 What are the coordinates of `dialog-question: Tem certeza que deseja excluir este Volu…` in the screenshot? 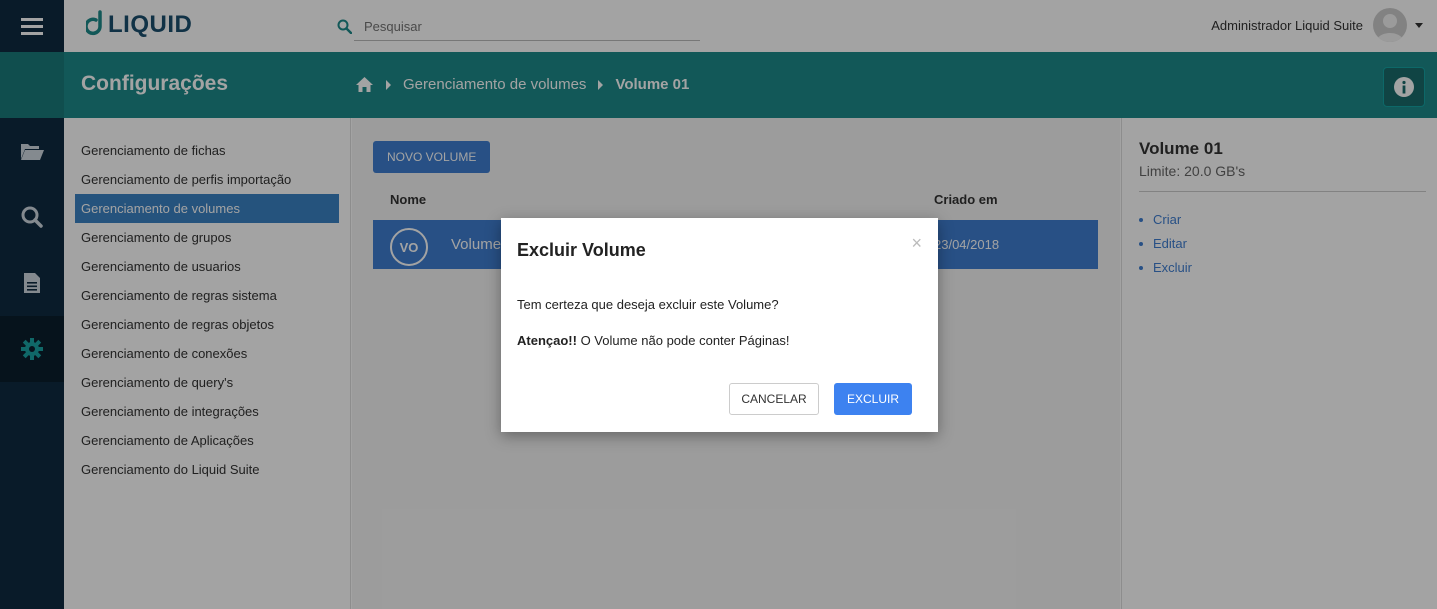 It's located at (648, 304).